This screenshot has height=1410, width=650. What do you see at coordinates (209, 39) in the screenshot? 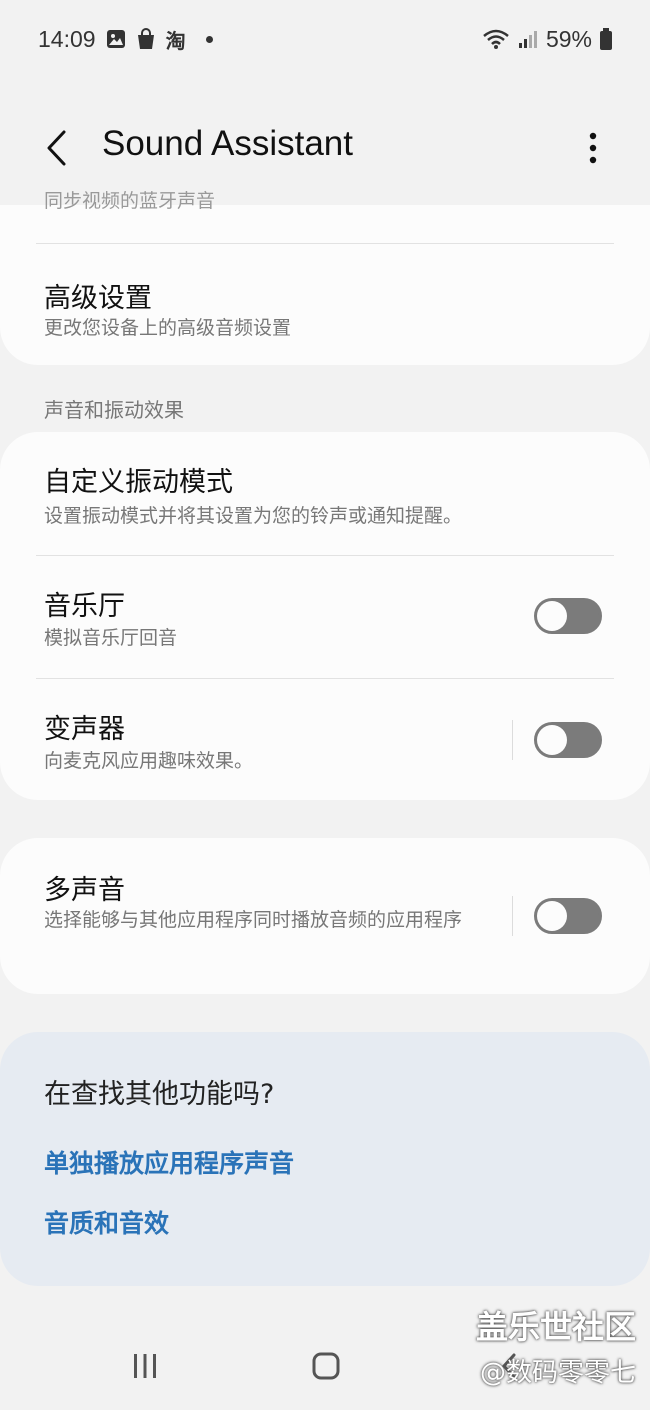
I see `notification-dot-icon` at bounding box center [209, 39].